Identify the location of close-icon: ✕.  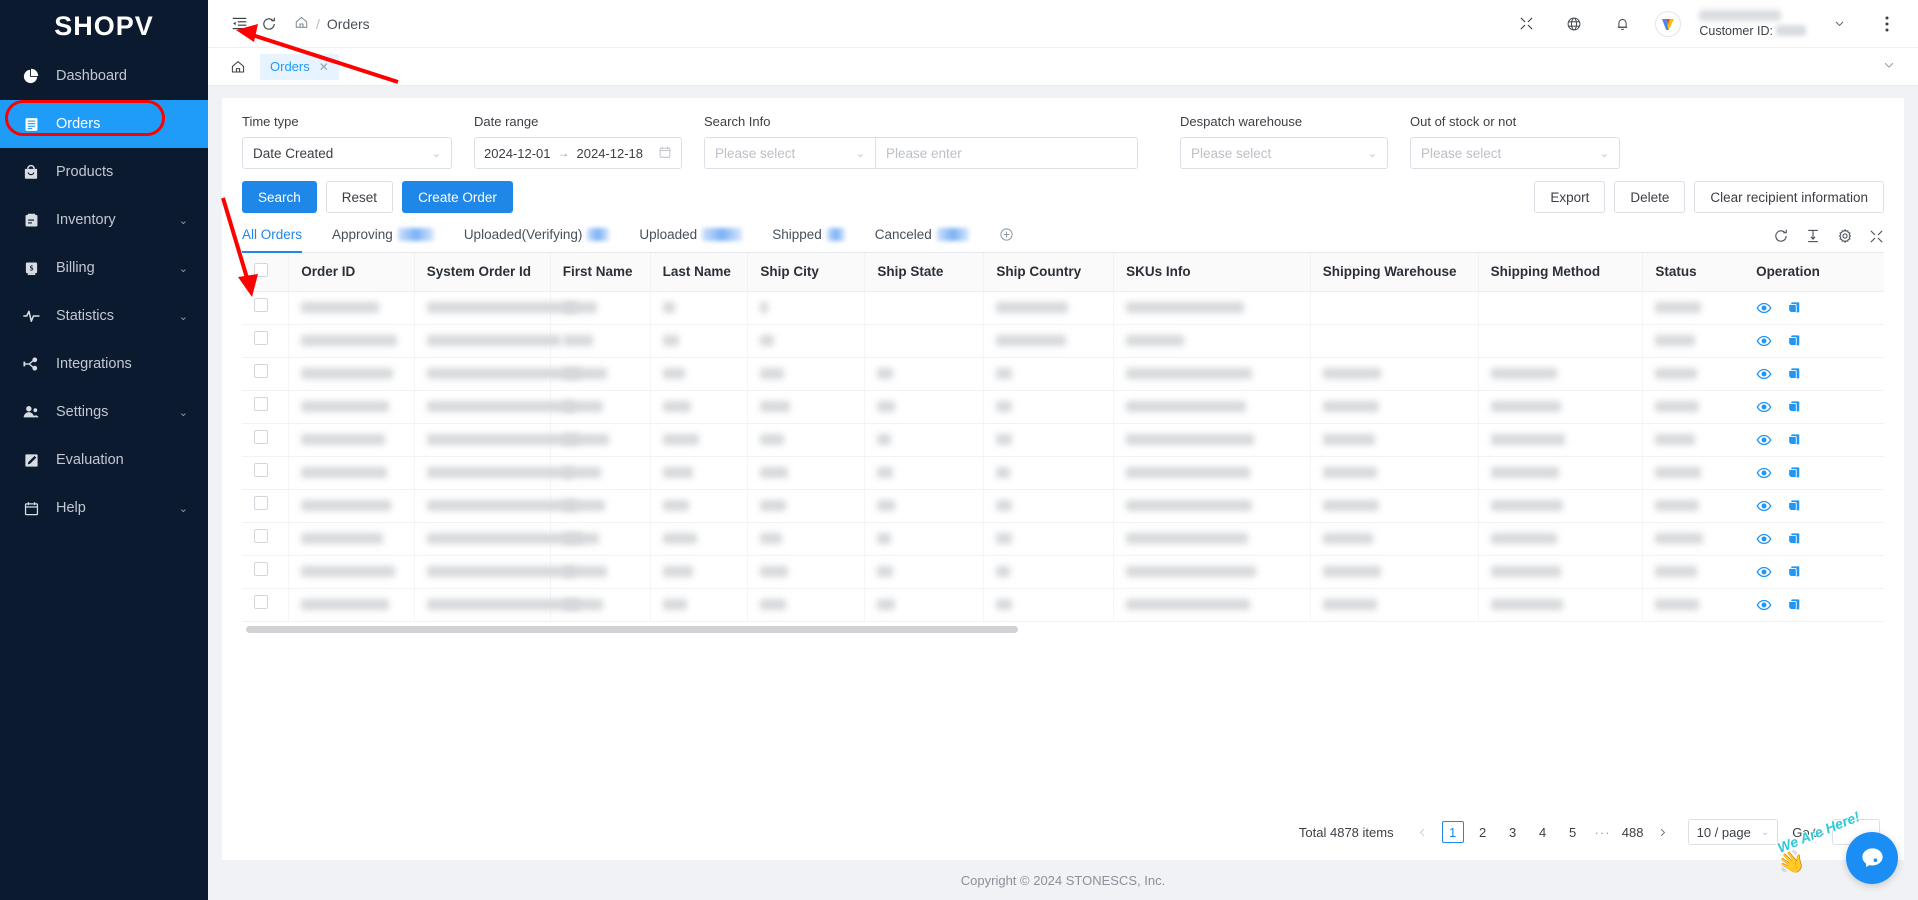
(324, 67).